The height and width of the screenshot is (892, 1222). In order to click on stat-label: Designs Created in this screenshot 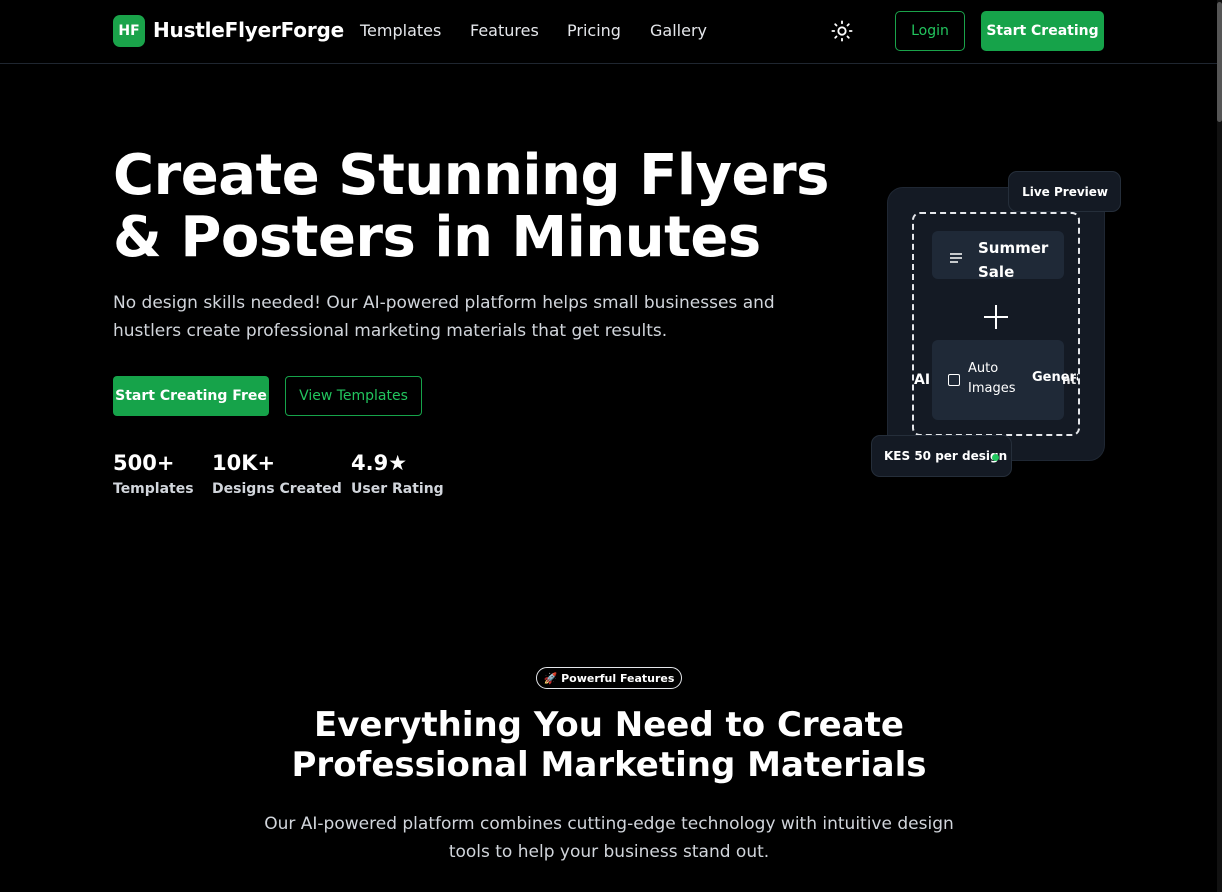, I will do `click(277, 489)`.